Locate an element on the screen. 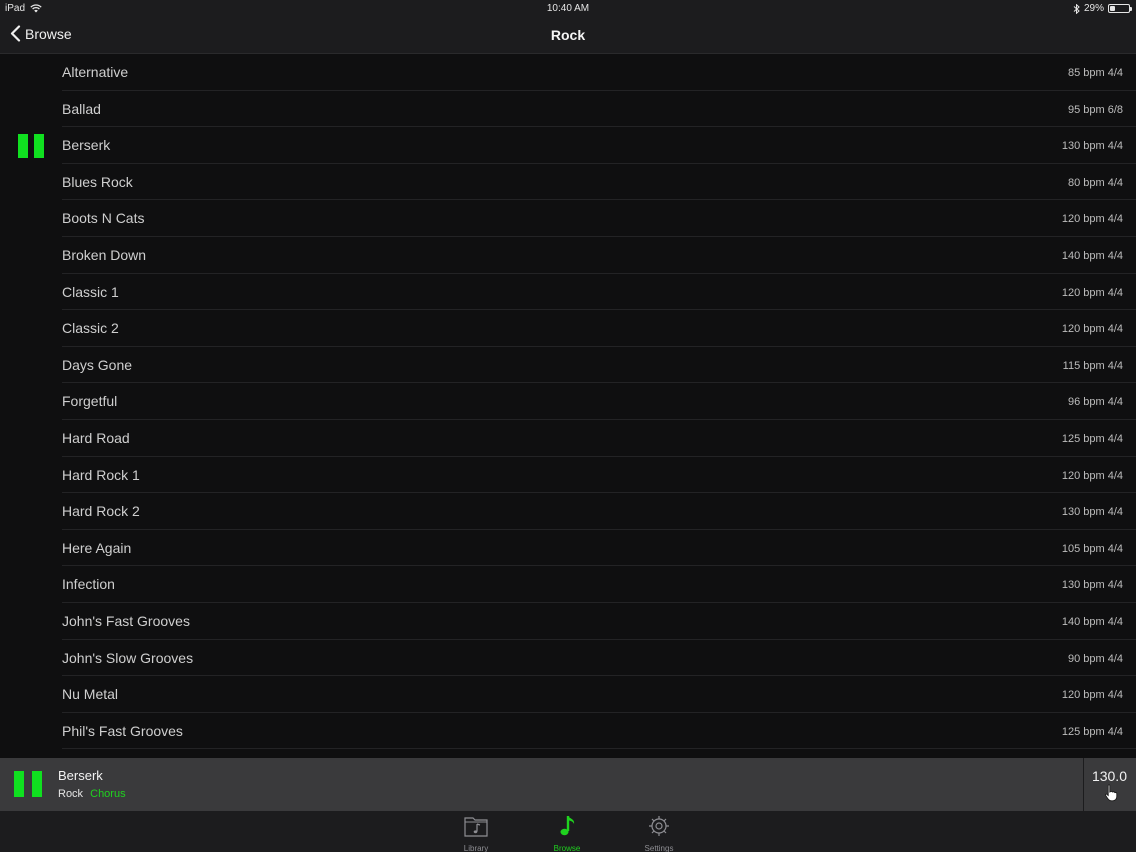  playing-pause-icon is located at coordinates (31, 146).